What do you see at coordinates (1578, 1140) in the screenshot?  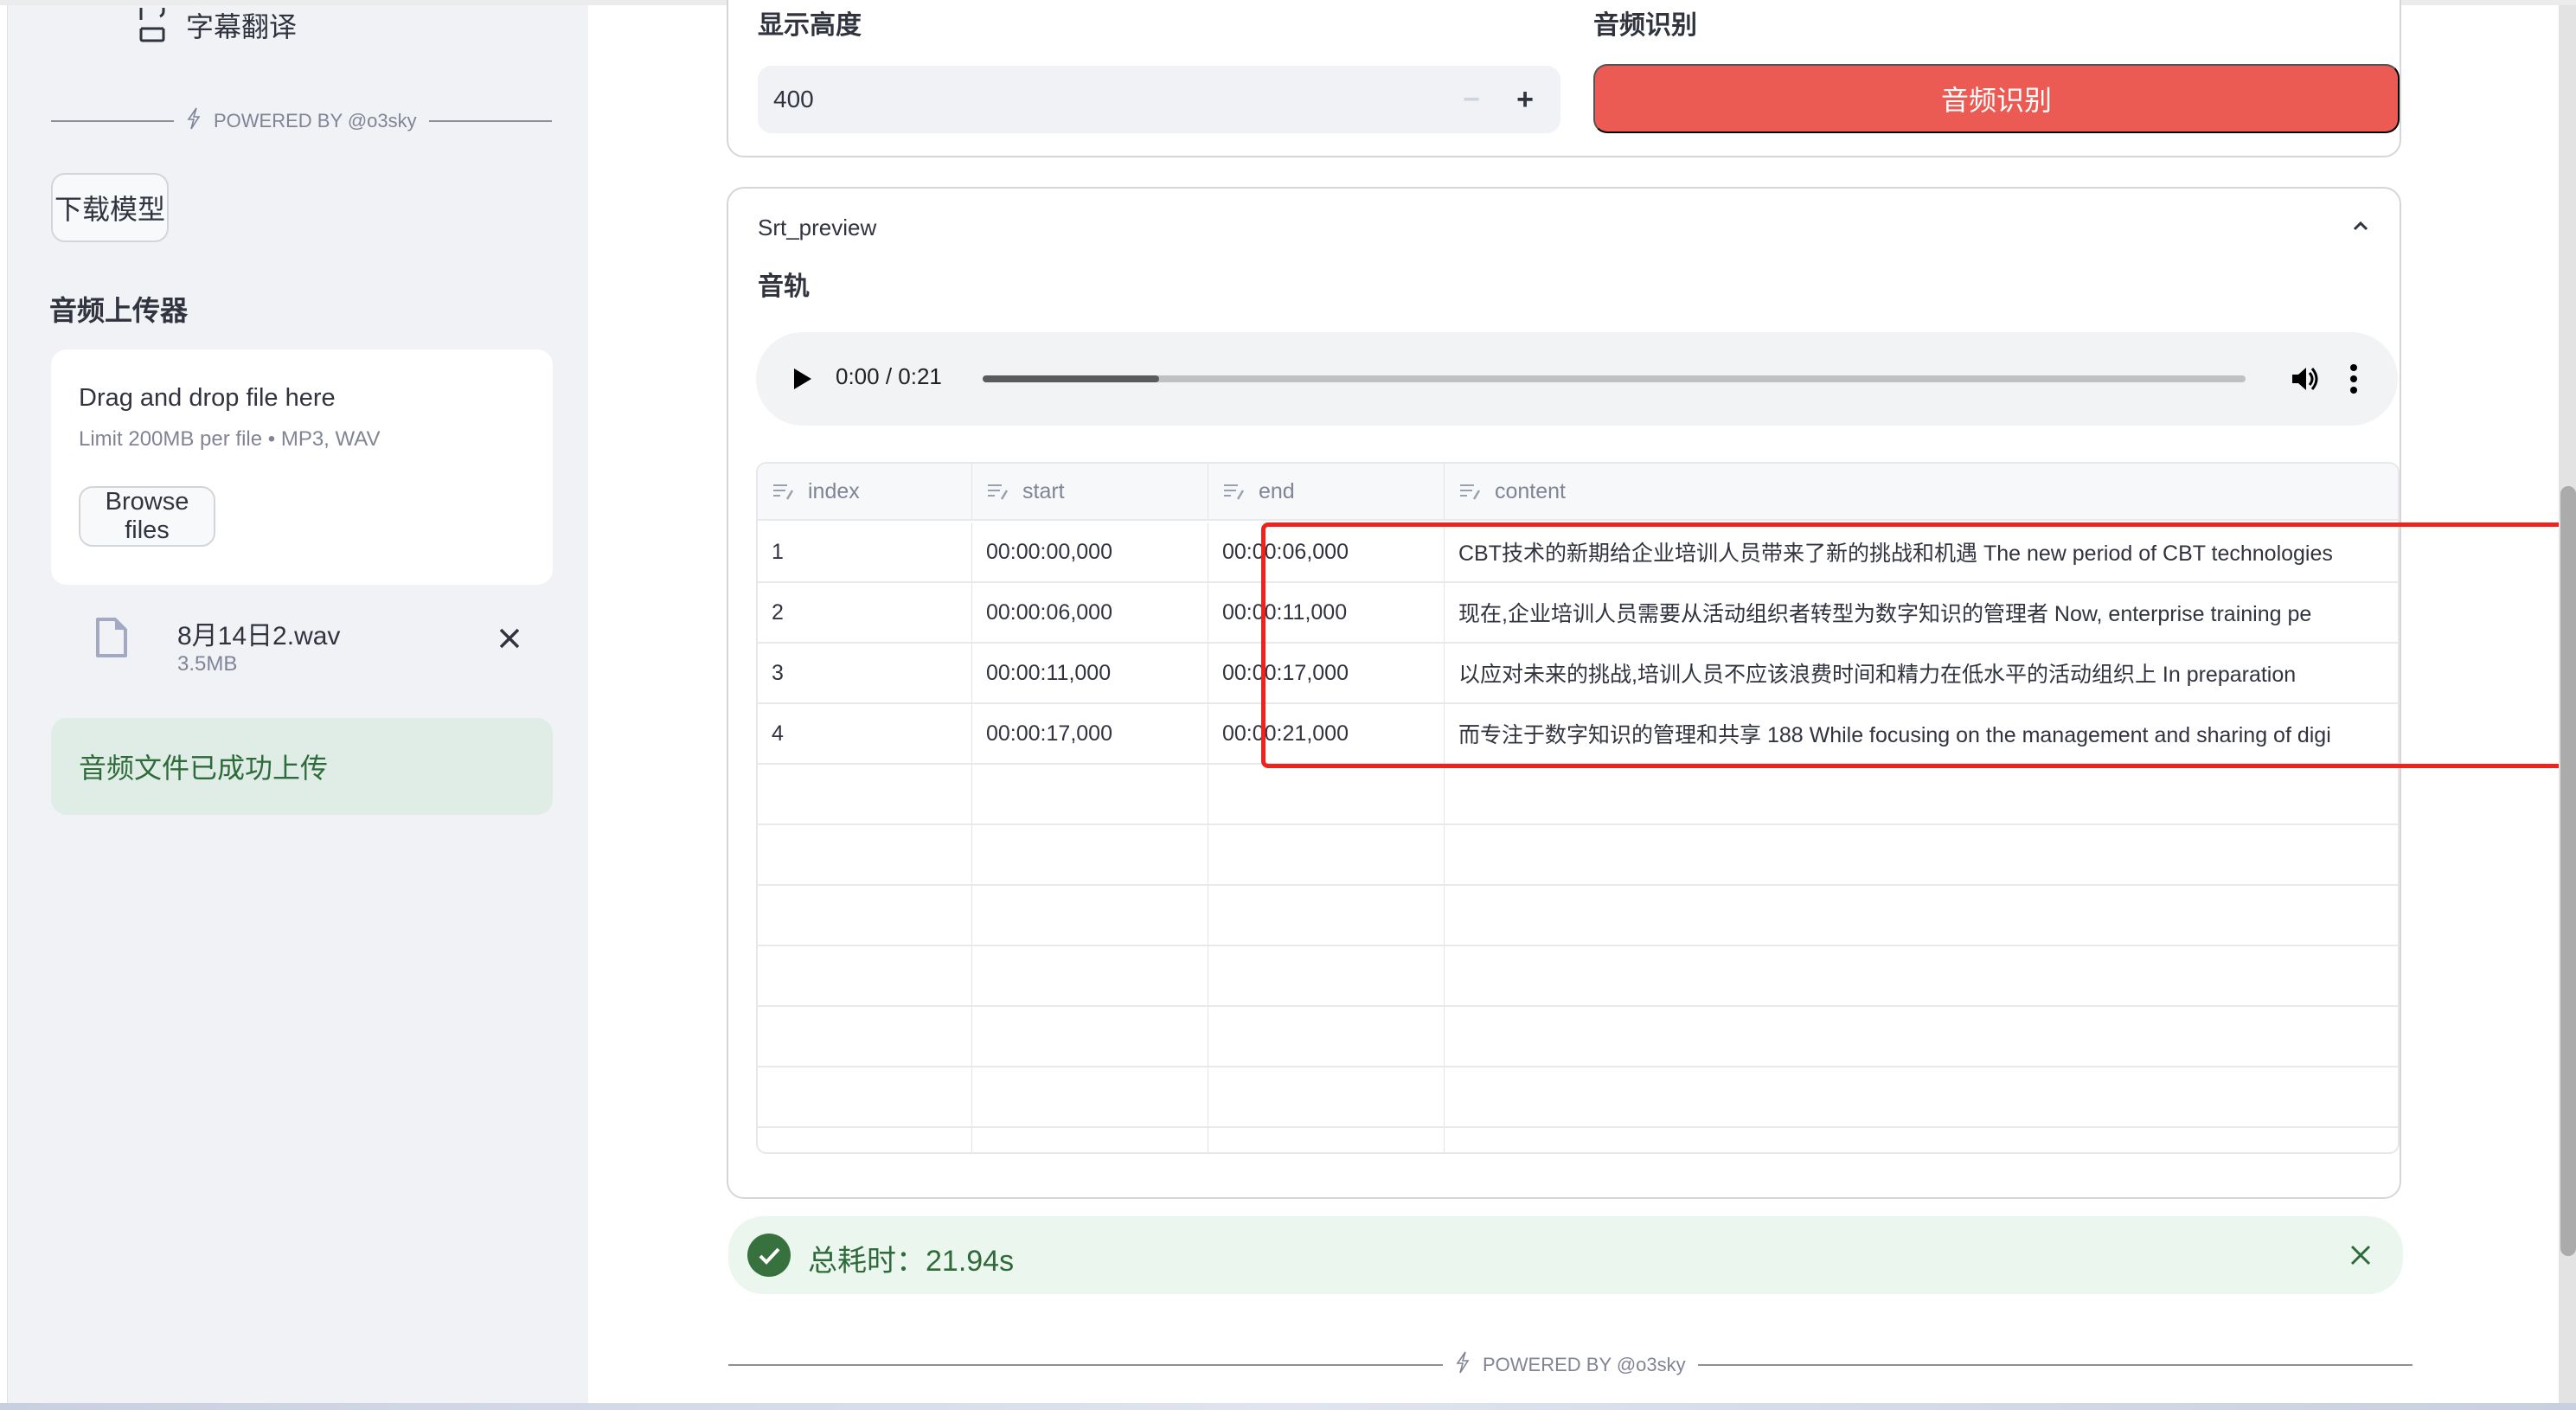 I see `table-filler` at bounding box center [1578, 1140].